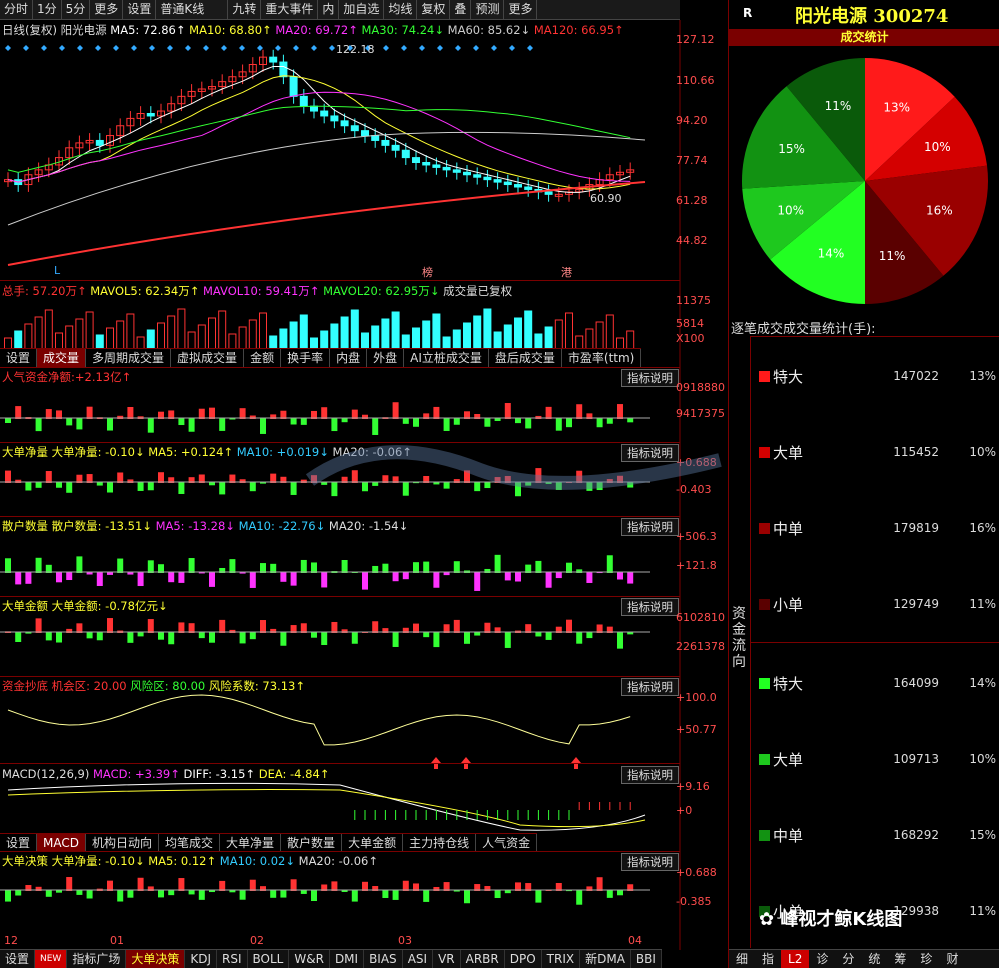  I want to click on ma5-value: MA5: +0.124↑, so click(191, 452).